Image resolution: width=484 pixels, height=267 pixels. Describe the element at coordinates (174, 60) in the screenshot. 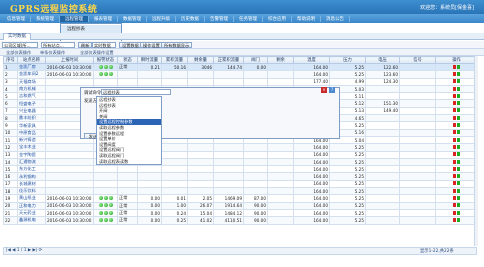

I see `column-header: 累积流量` at that location.